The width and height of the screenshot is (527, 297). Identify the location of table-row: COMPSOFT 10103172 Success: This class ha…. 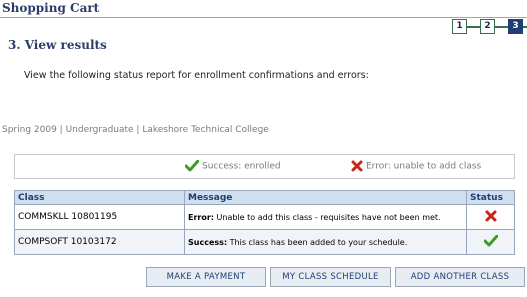
(264, 242).